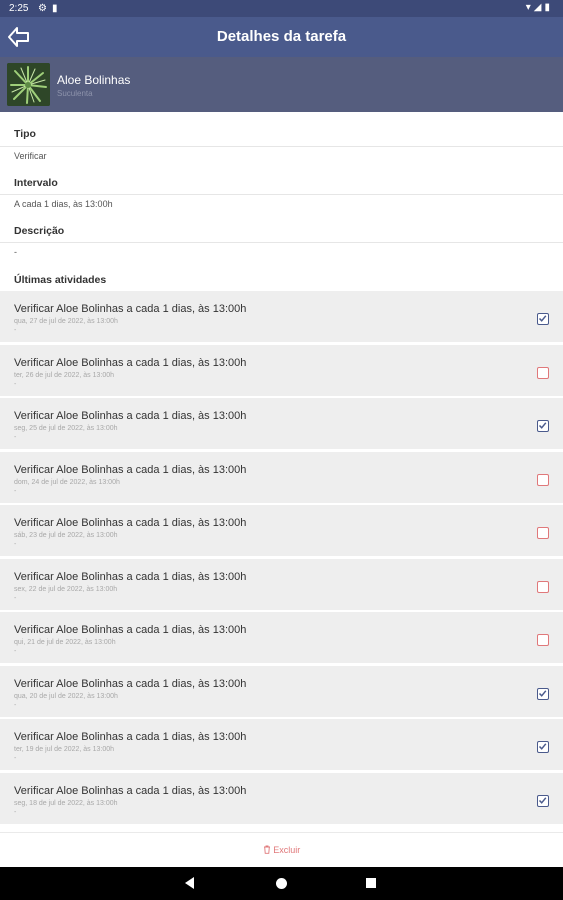 The width and height of the screenshot is (563, 900). Describe the element at coordinates (30, 156) in the screenshot. I see `tipo-value: Verificar` at that location.